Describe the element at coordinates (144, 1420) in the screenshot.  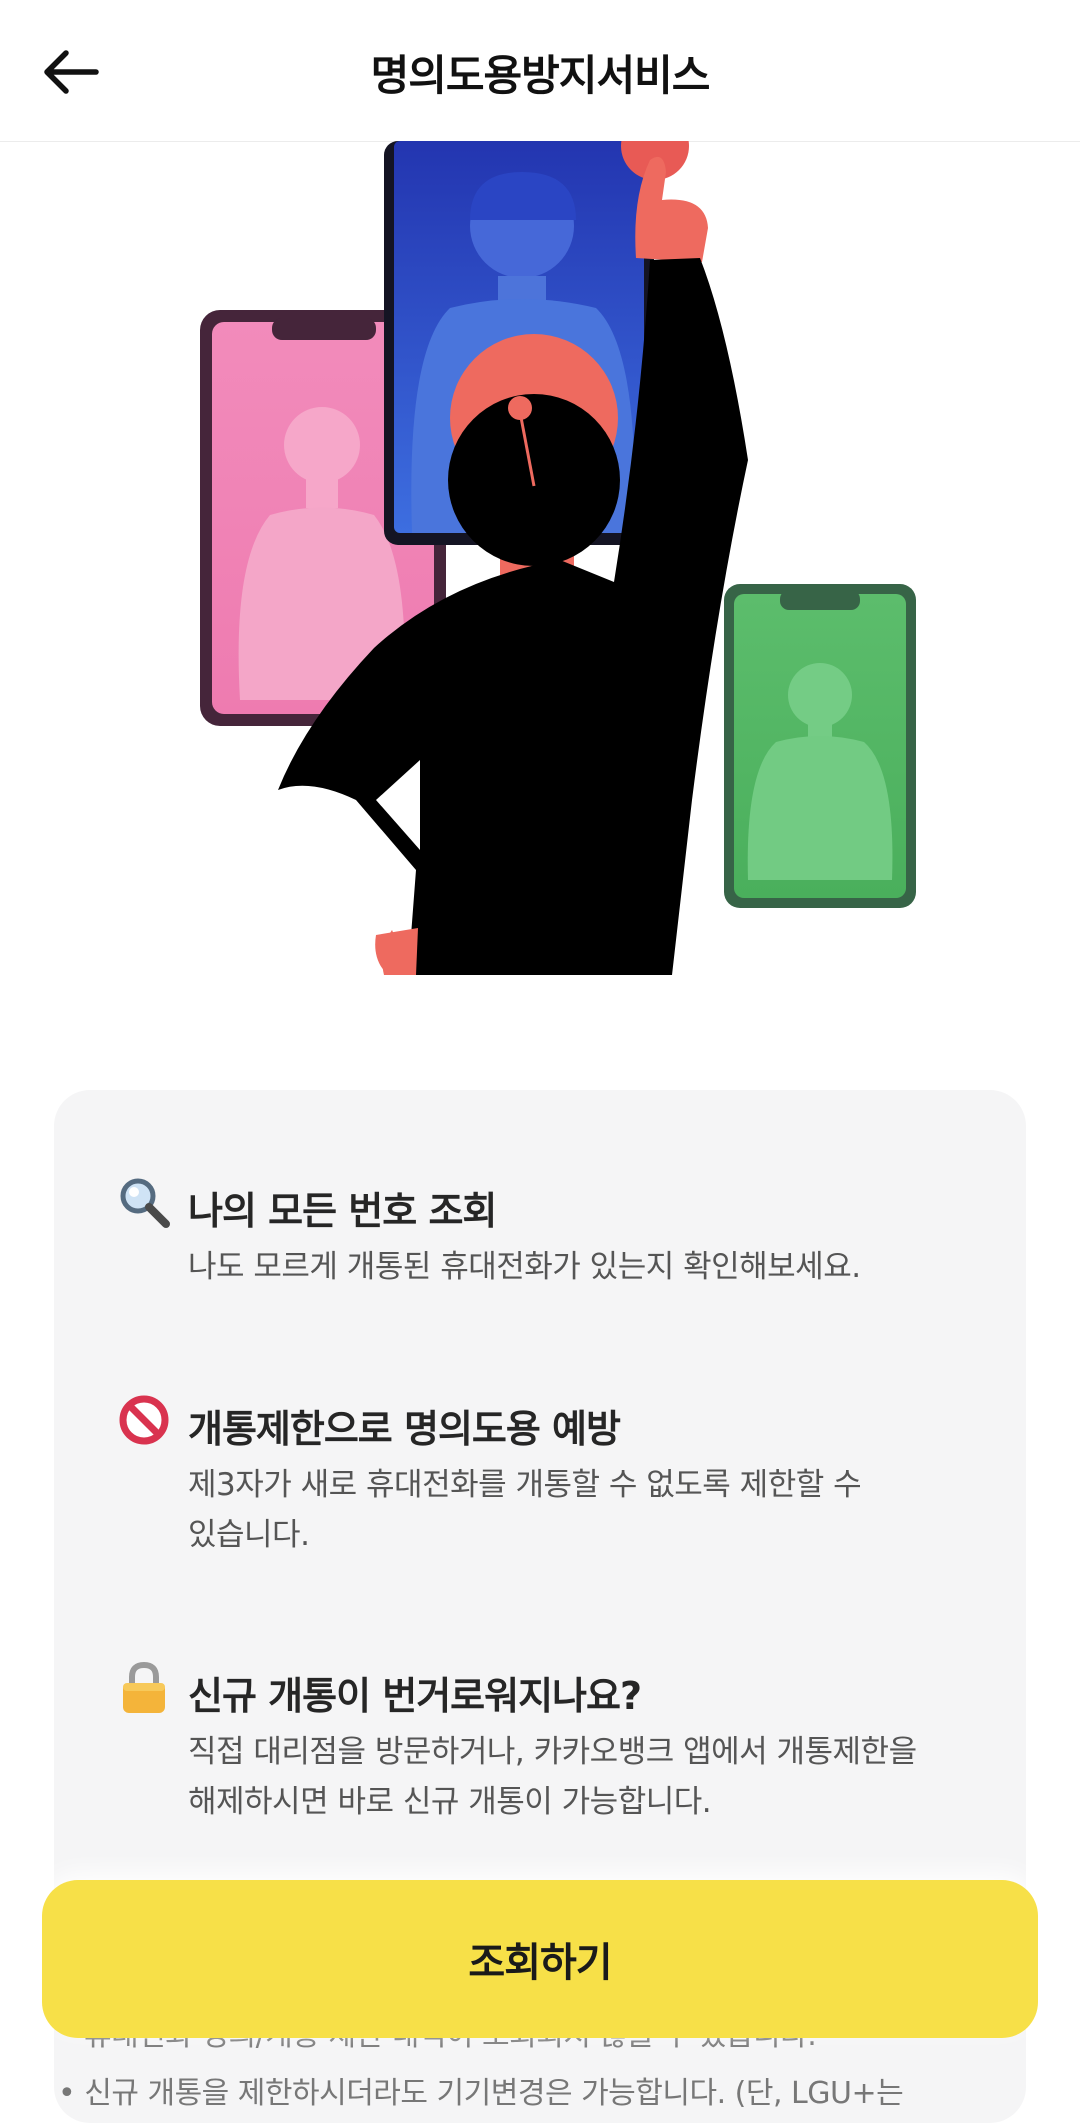
I see `prohibited-icon` at that location.